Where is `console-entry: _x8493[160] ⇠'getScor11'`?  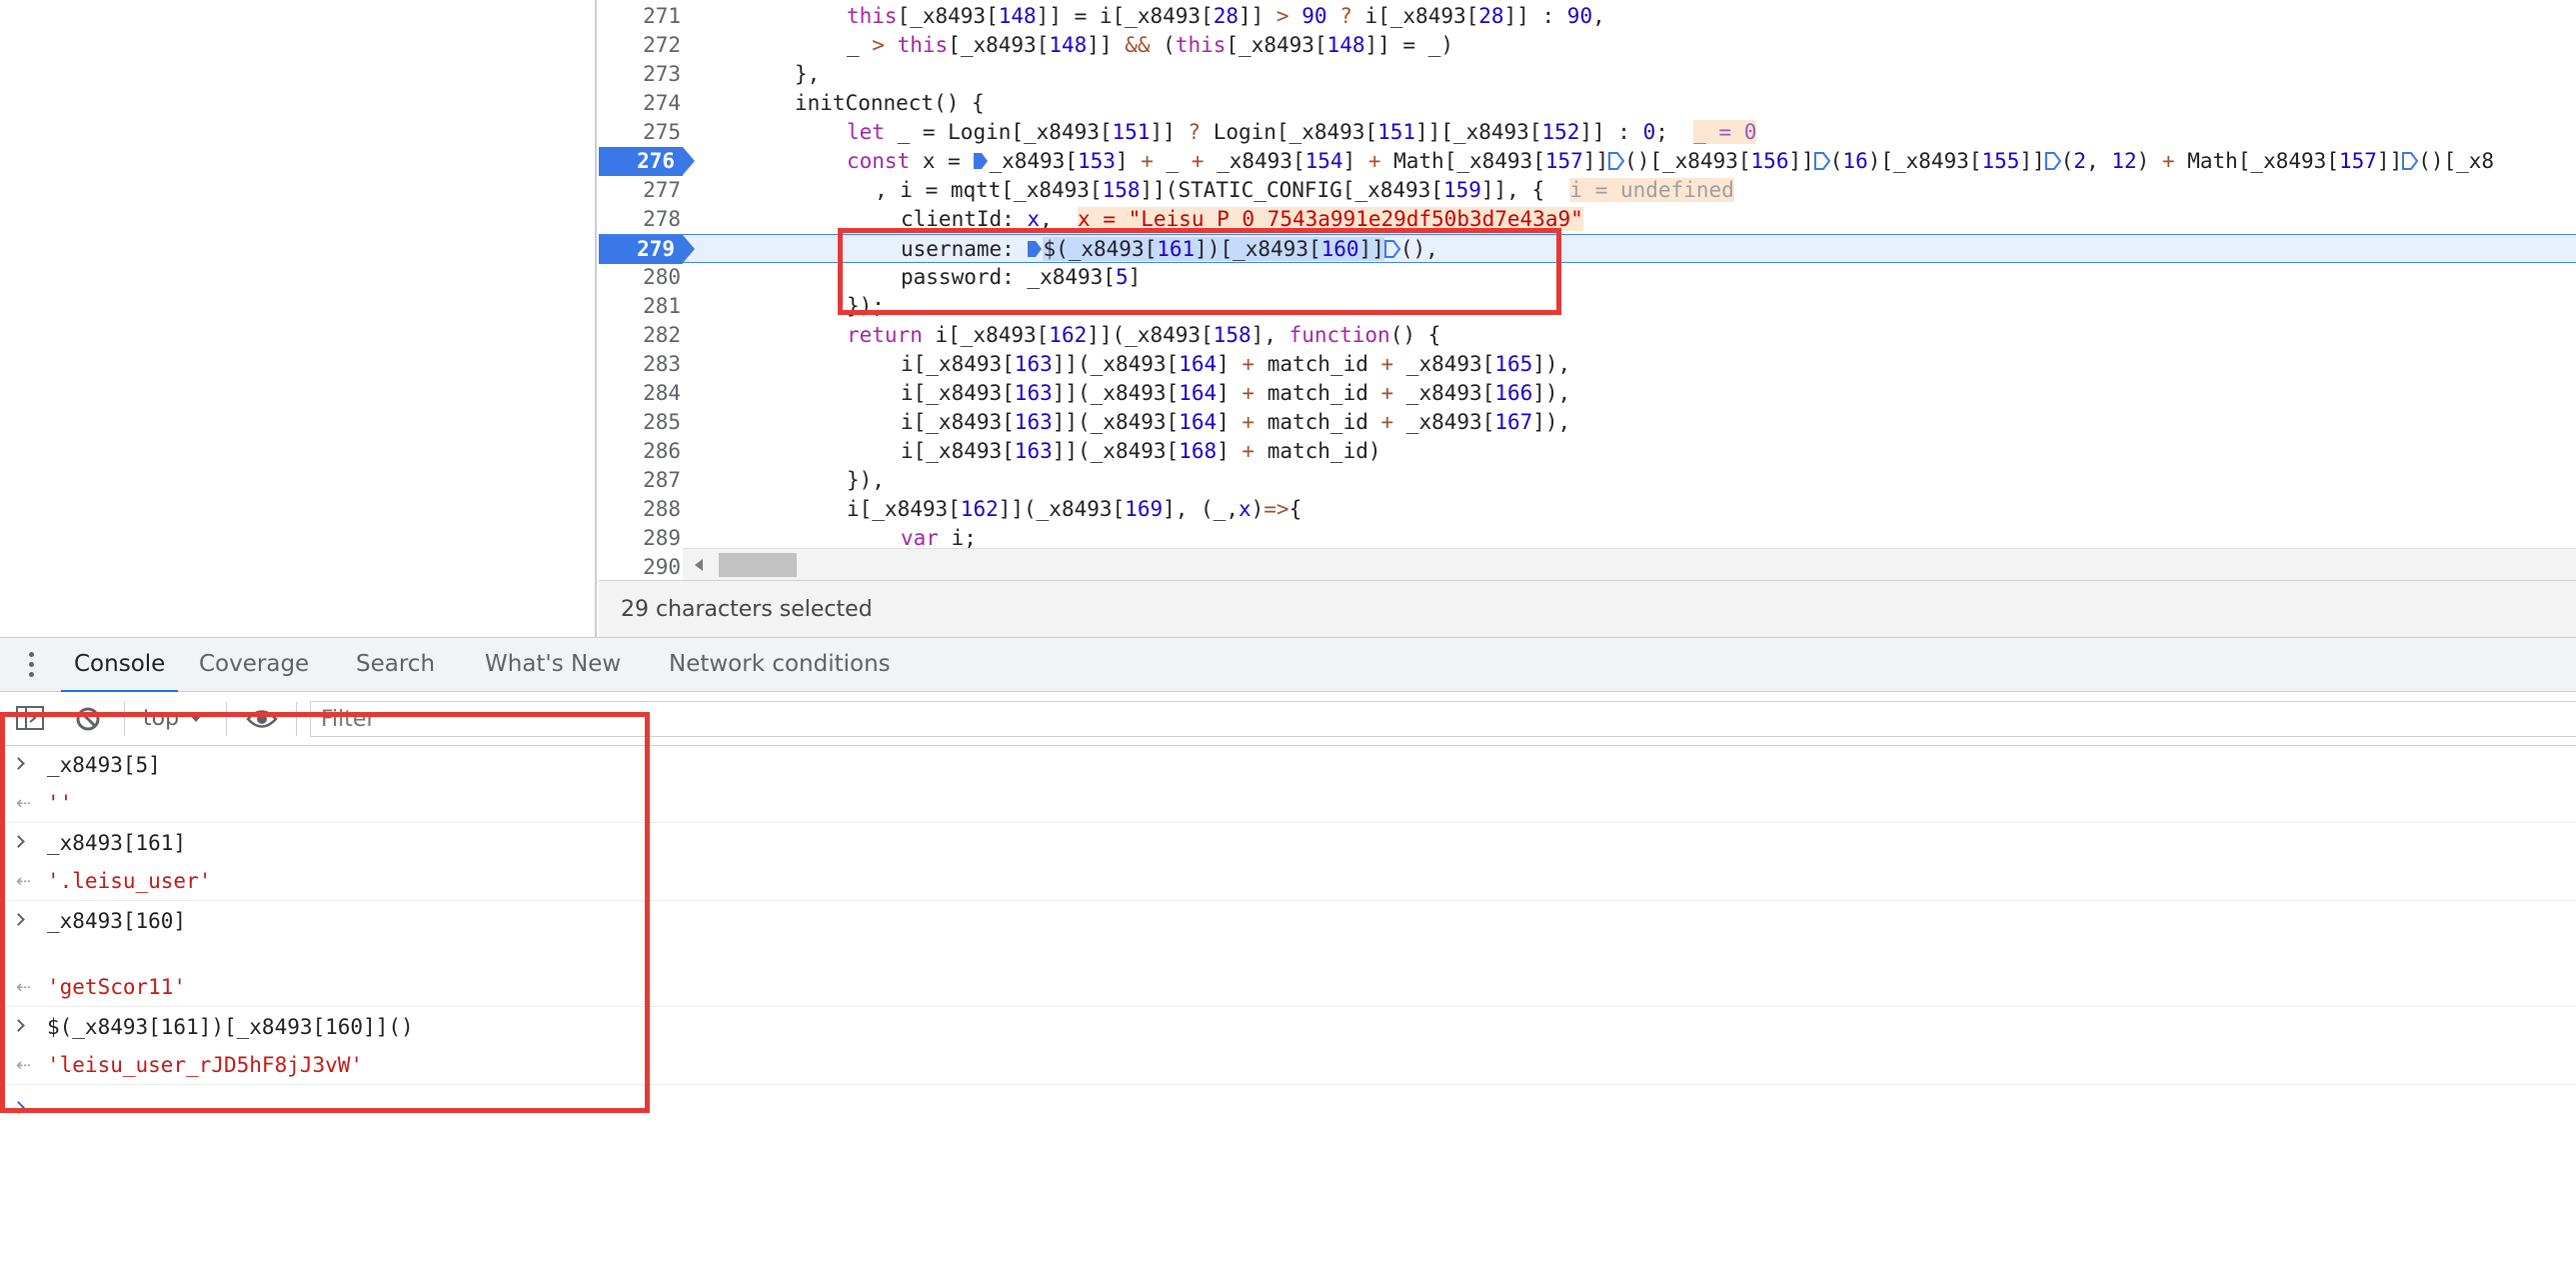
console-entry: _x8493[160] ⇠'getScor11' is located at coordinates (1288, 954).